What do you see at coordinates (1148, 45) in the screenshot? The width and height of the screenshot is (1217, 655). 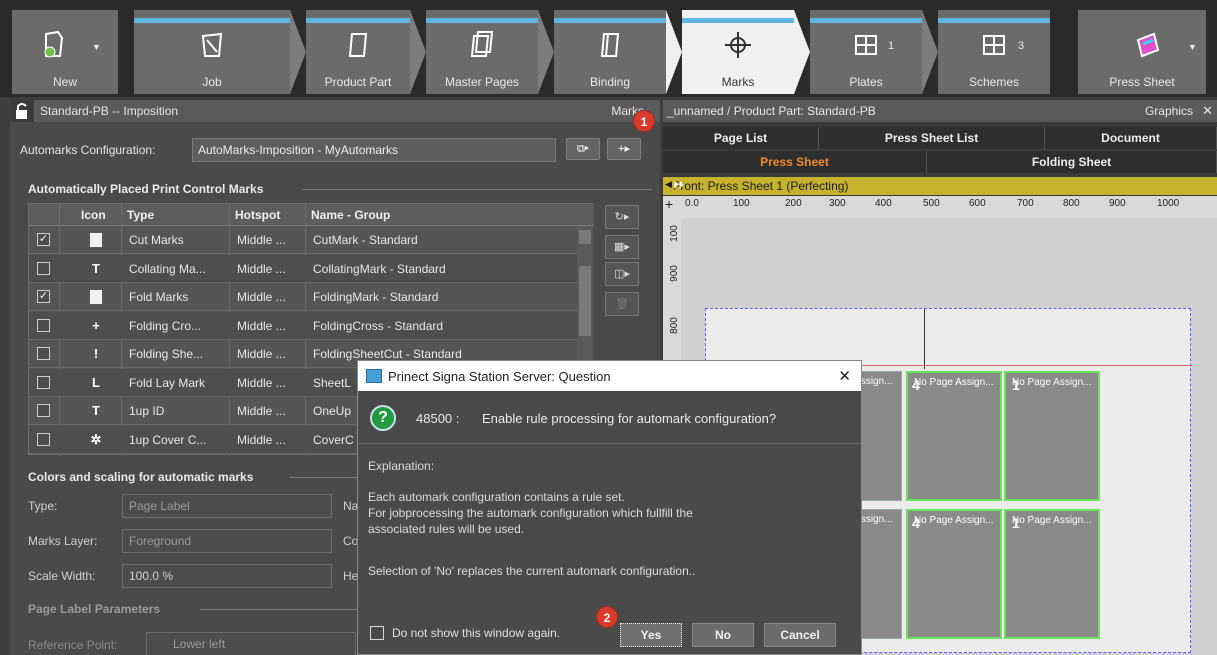 I see `press-sheet-icon` at bounding box center [1148, 45].